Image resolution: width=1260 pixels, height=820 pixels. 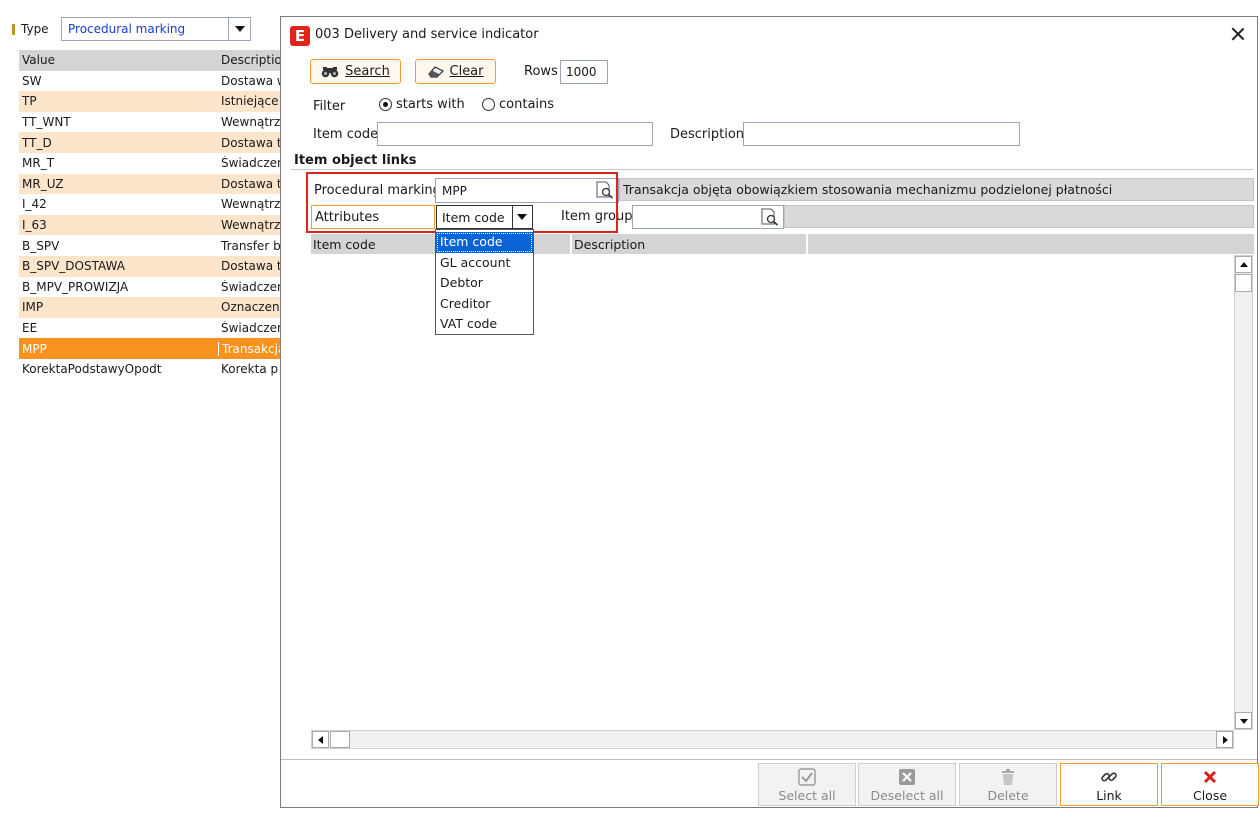 What do you see at coordinates (300, 36) in the screenshot?
I see `app-logo-icon: E` at bounding box center [300, 36].